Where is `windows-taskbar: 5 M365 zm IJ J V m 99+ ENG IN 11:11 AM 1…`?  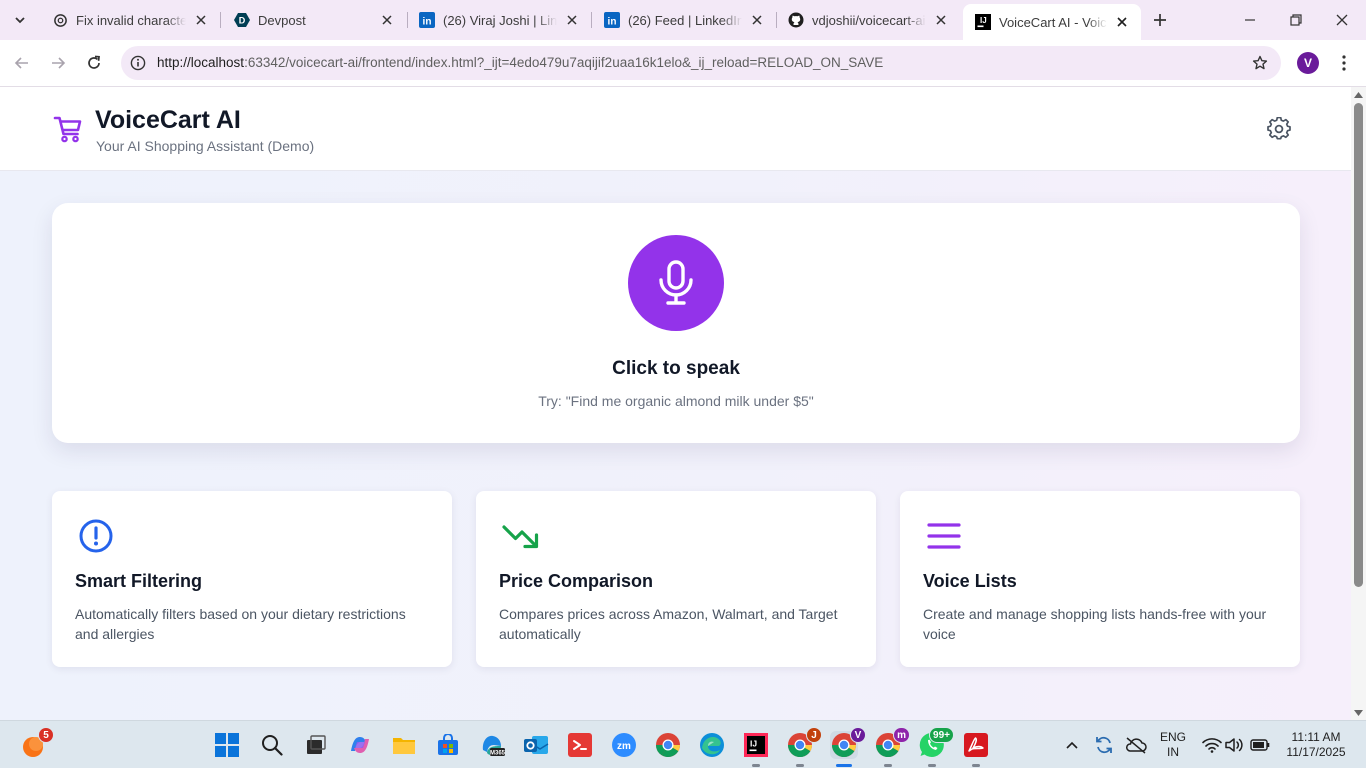
windows-taskbar: 5 M365 zm IJ J V m 99+ ENG IN 11:11 AM 1… is located at coordinates (683, 744).